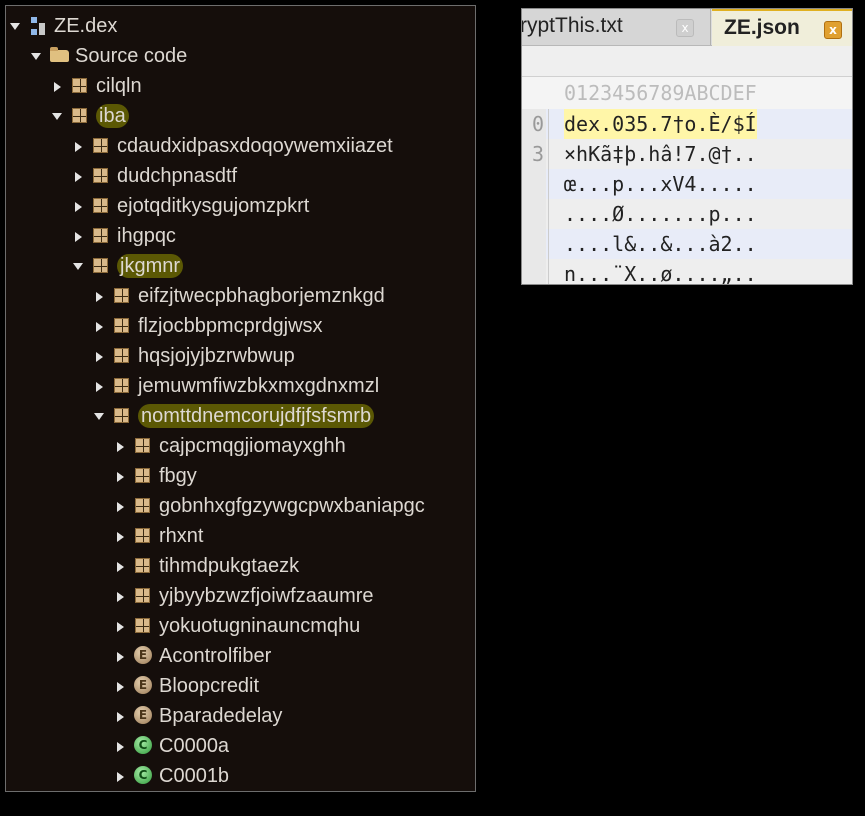 This screenshot has width=865, height=816. What do you see at coordinates (268, 505) in the screenshot?
I see `tree-node: gobnhxgfgzywgcpwxbaniapgc` at bounding box center [268, 505].